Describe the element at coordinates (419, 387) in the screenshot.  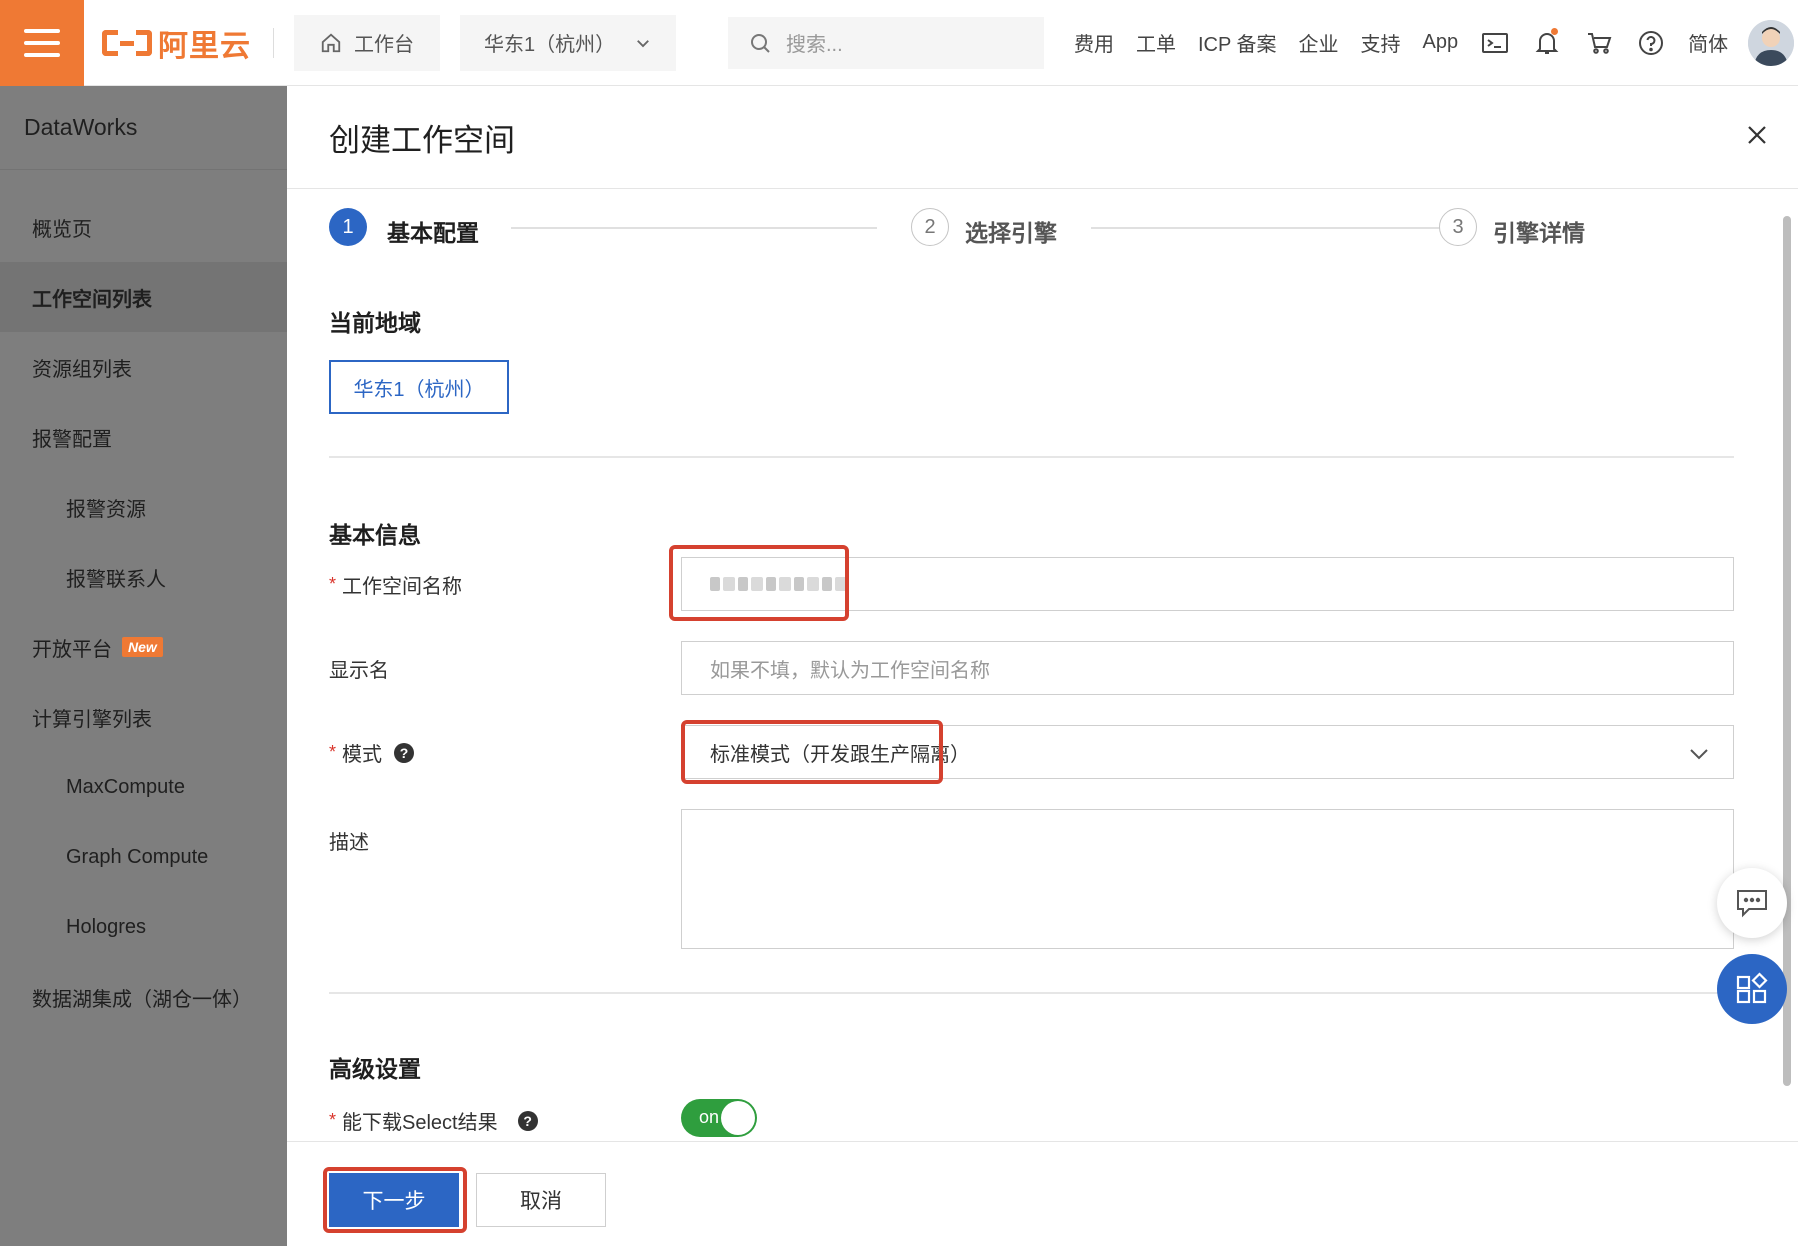
I see `current-region-tag: 华东1（杭州）` at that location.